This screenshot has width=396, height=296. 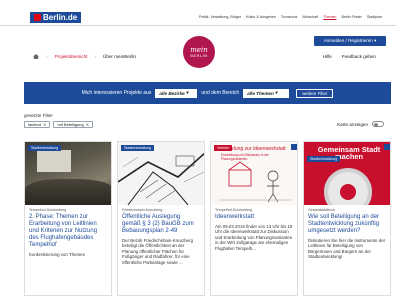 I want to click on logo-text: Berlin.de, so click(x=60, y=17).